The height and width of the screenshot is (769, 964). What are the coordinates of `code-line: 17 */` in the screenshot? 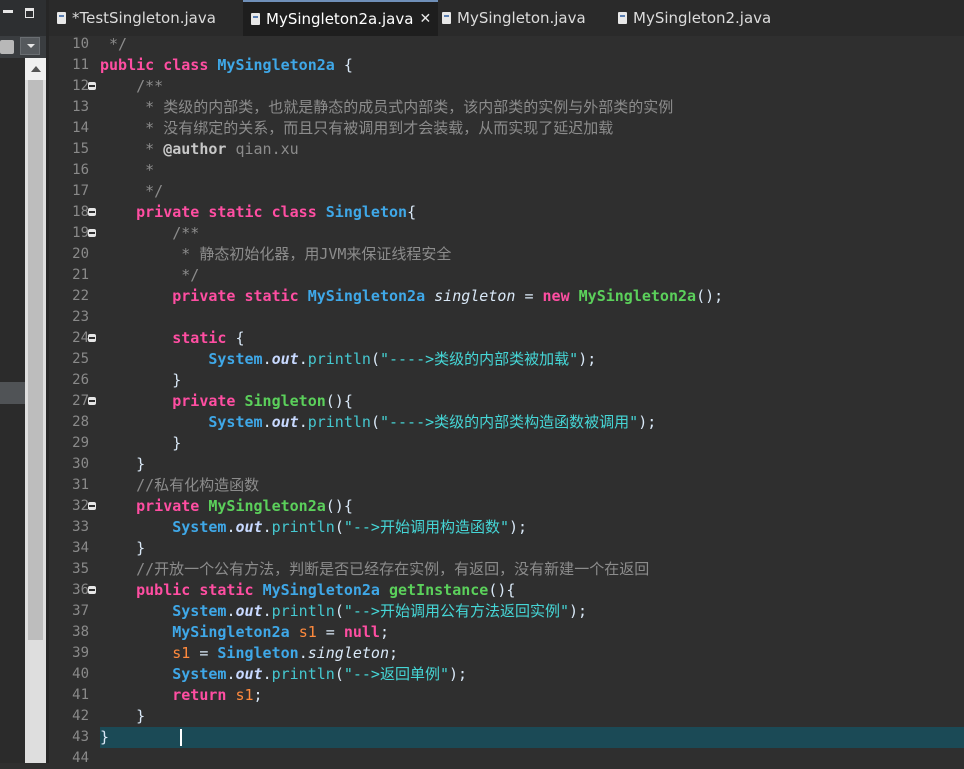 It's located at (506, 191).